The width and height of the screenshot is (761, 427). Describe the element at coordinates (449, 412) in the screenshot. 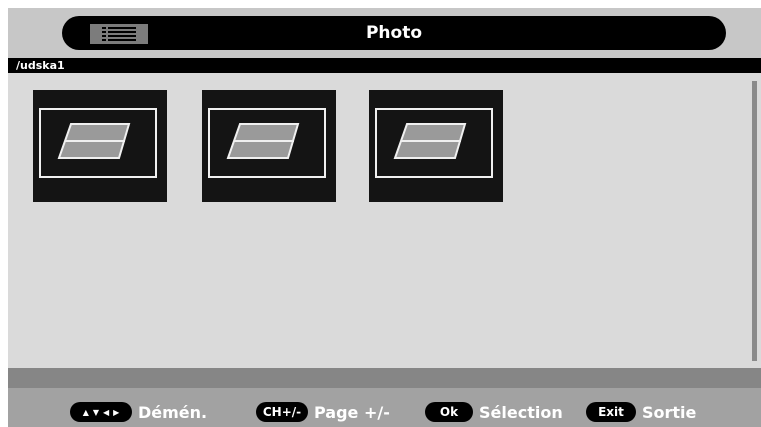

I see `ok-key-badge: Ok` at that location.